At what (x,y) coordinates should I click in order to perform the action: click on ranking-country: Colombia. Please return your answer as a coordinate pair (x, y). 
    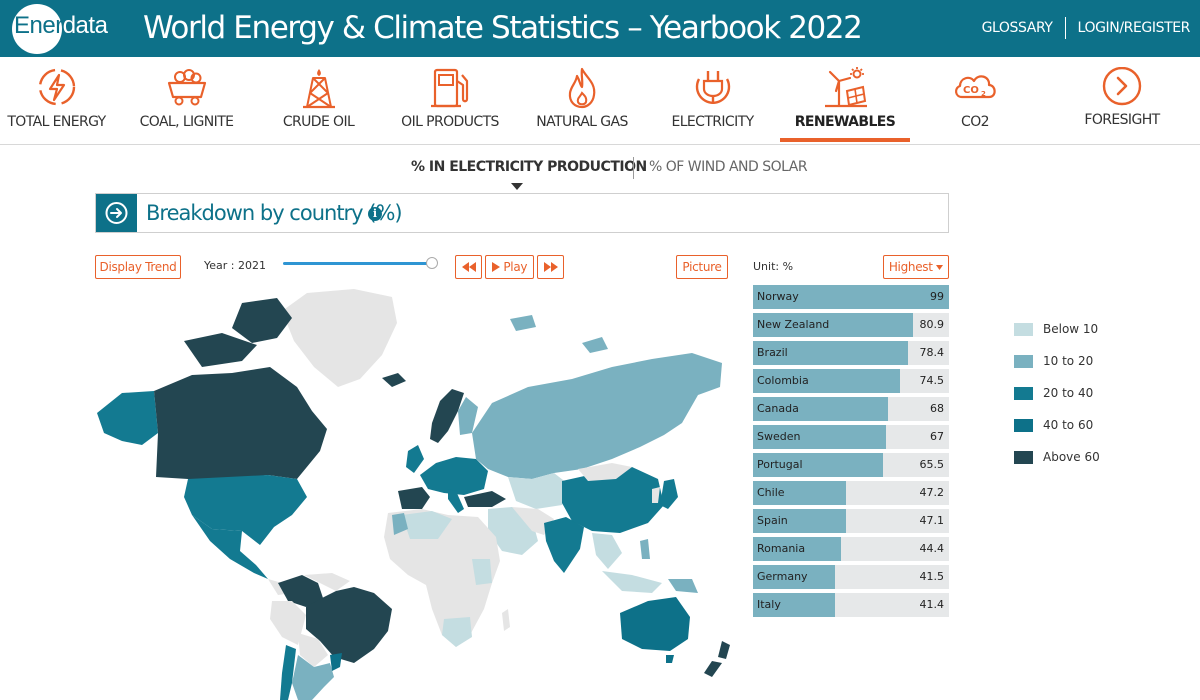
    Looking at the image, I should click on (783, 380).